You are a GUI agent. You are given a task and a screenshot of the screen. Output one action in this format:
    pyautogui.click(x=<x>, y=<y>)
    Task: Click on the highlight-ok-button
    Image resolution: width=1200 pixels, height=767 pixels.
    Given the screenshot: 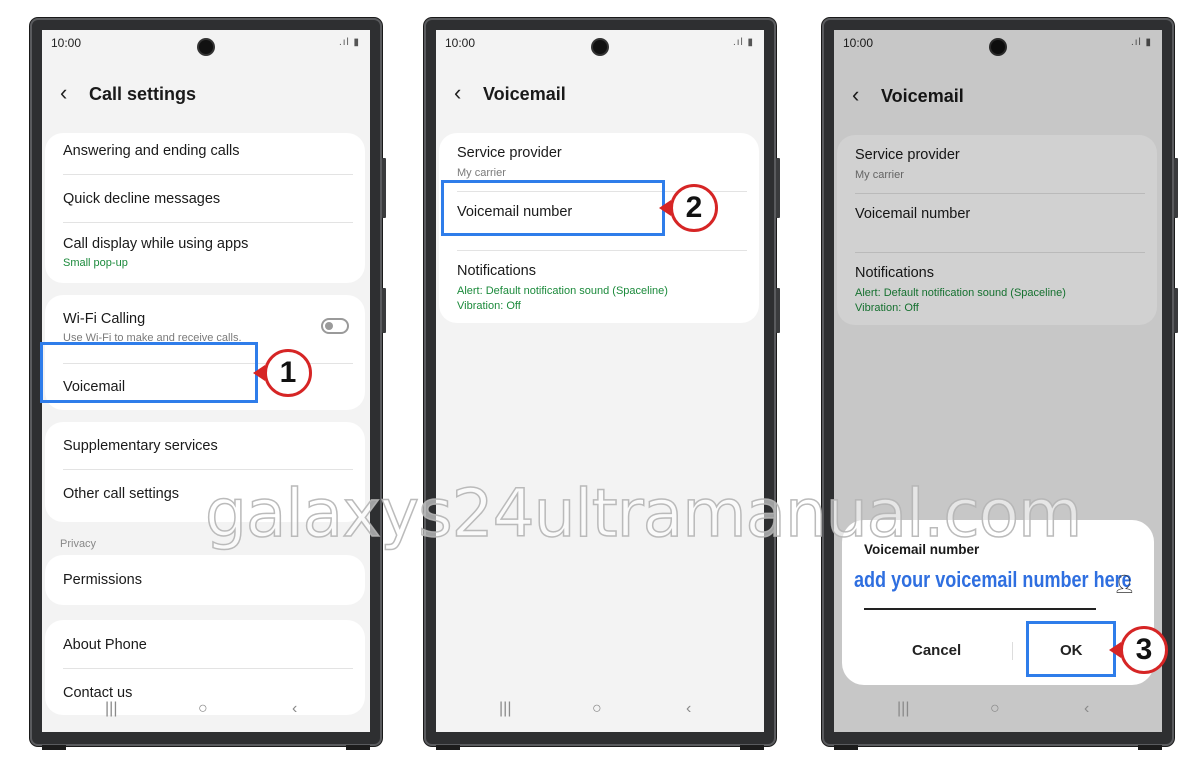 What is the action you would take?
    pyautogui.click(x=1071, y=649)
    